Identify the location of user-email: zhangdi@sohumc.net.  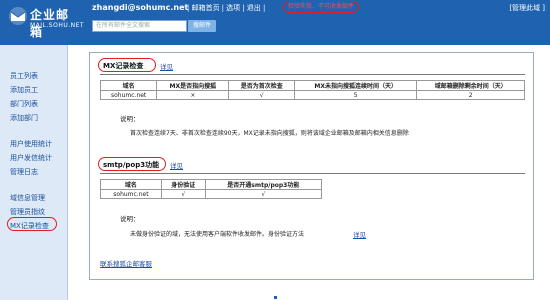
(140, 7).